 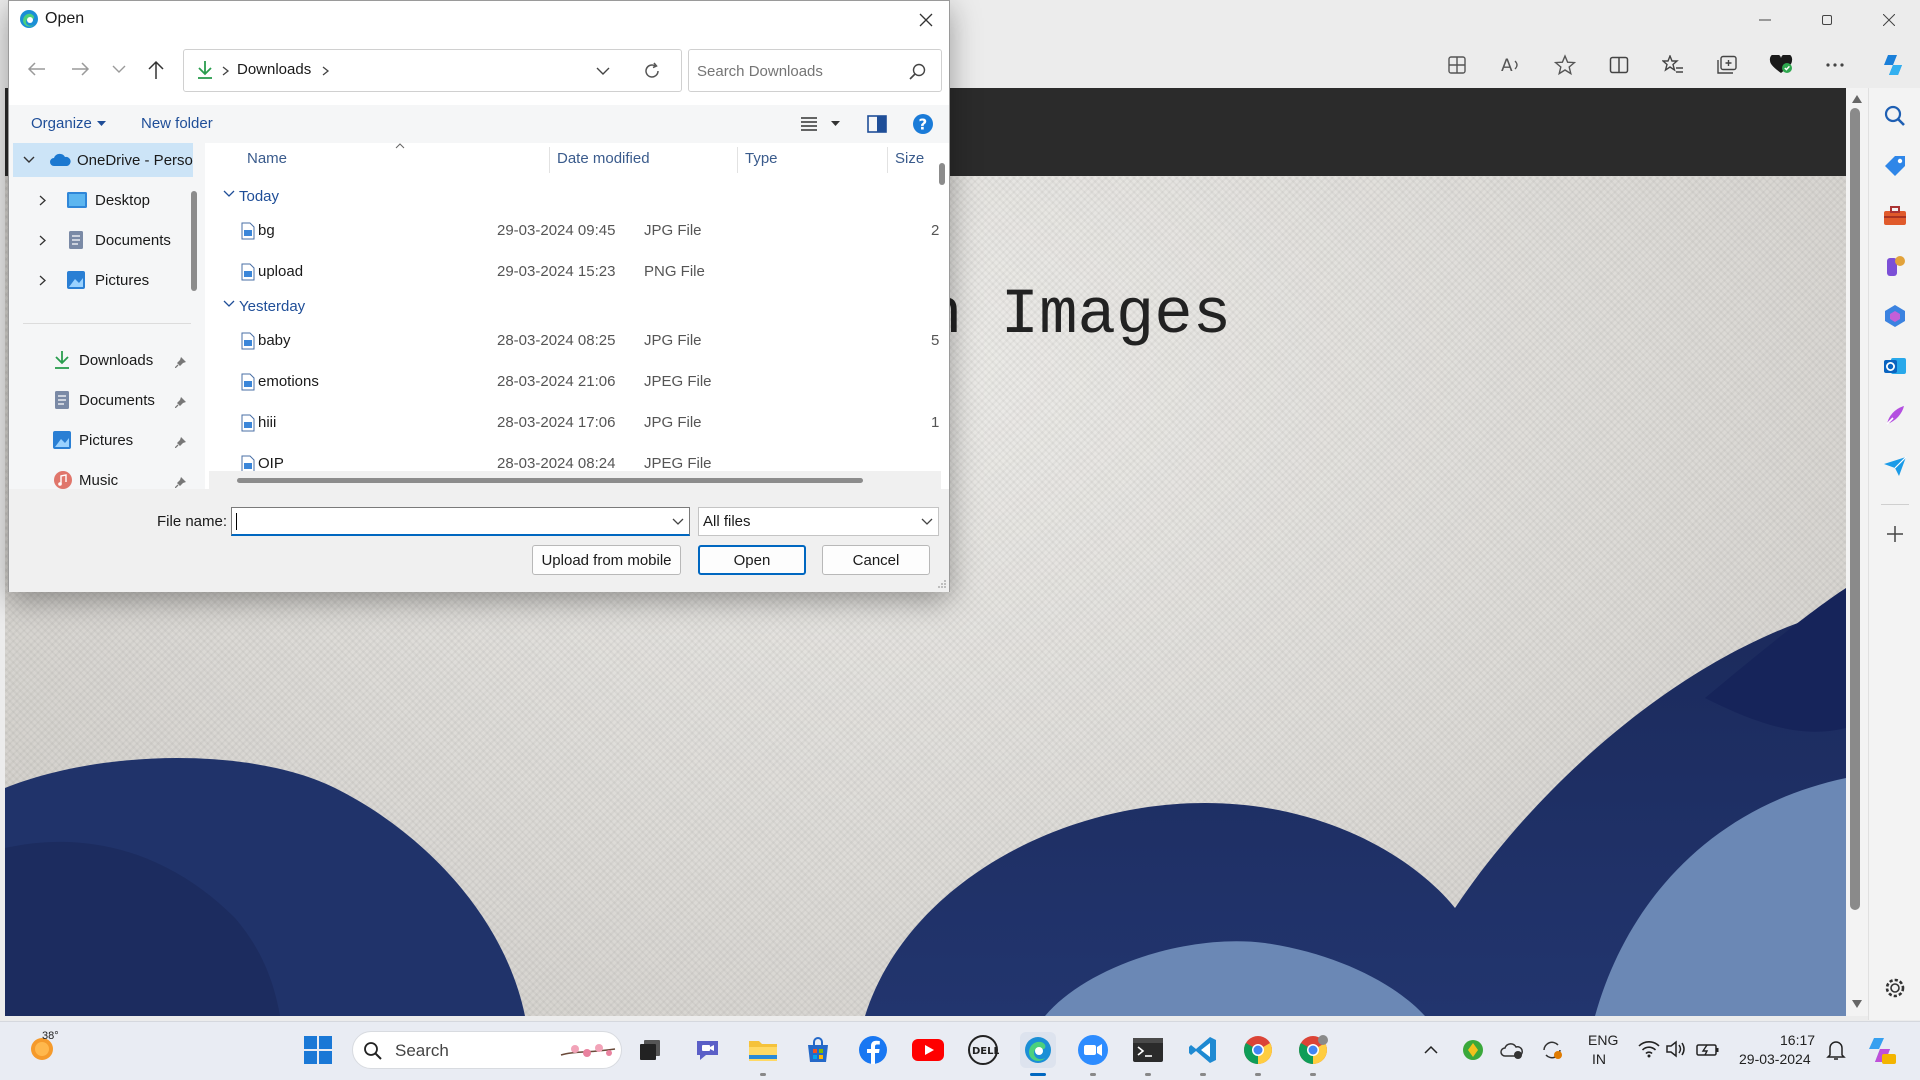 What do you see at coordinates (927, 522) in the screenshot?
I see `filter-dropdown-icon` at bounding box center [927, 522].